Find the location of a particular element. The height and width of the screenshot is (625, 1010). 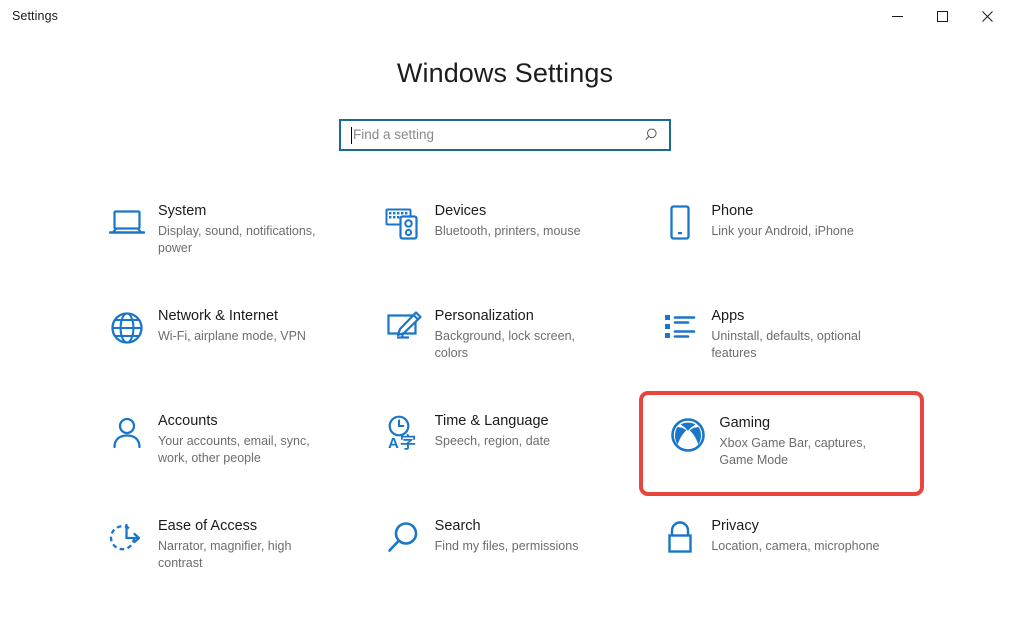

page-title: Windows Settings is located at coordinates (505, 73).